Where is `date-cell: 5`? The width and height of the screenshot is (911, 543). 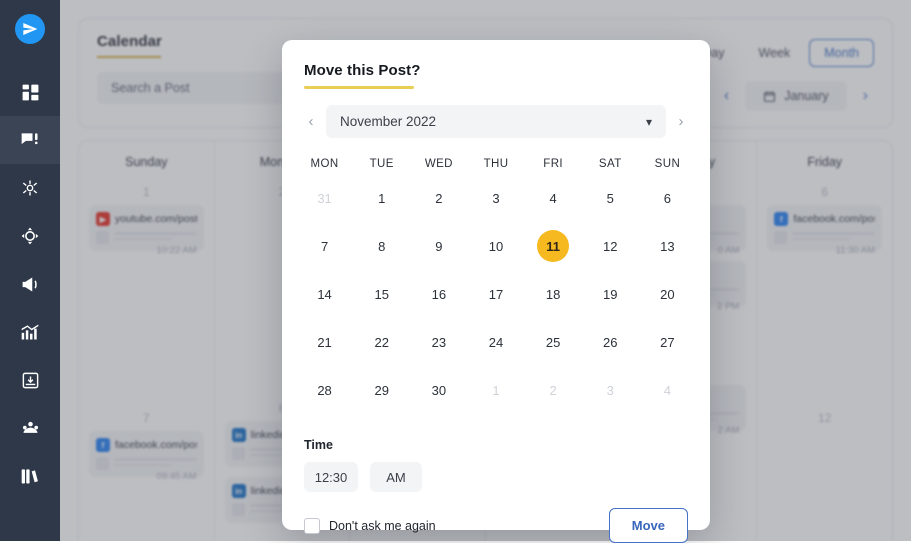
date-cell: 5 is located at coordinates (610, 198).